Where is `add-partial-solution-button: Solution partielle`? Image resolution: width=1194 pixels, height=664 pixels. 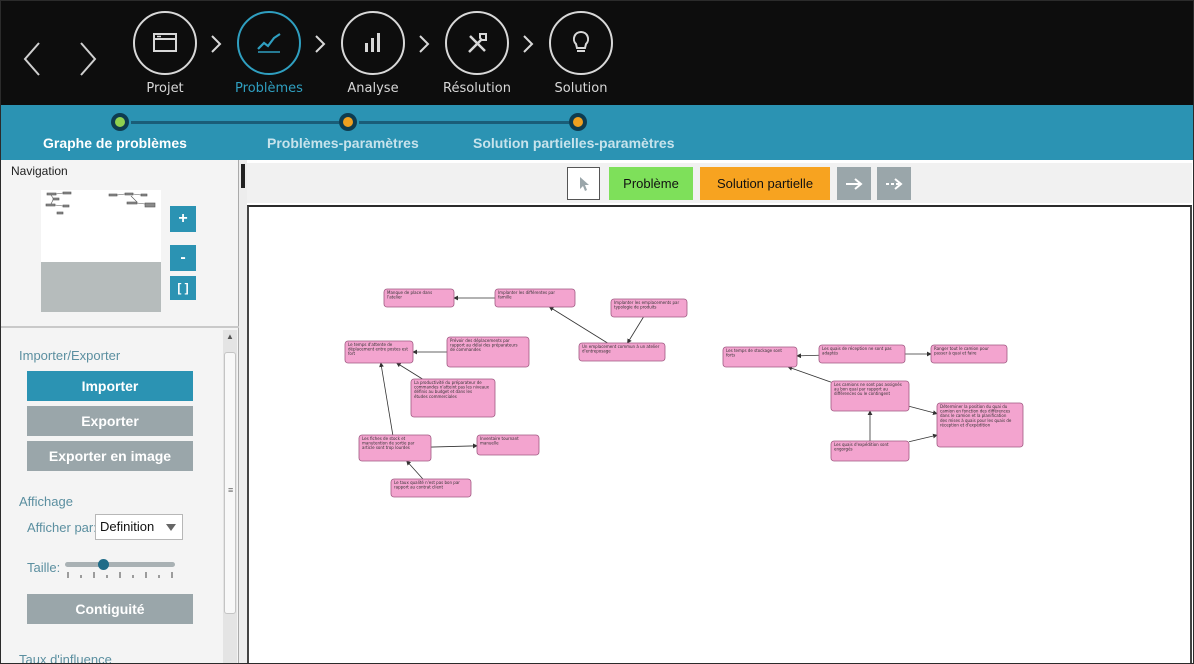 add-partial-solution-button: Solution partielle is located at coordinates (765, 183).